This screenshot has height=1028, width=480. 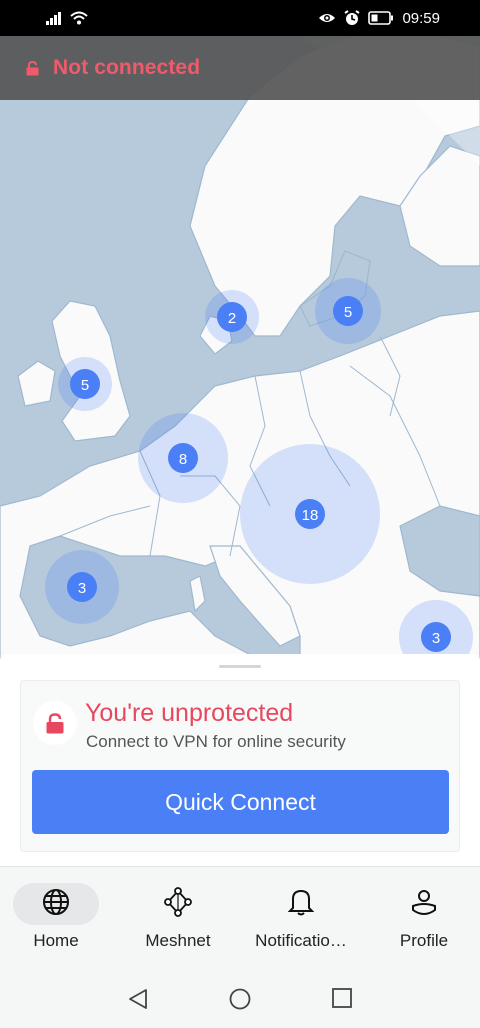 What do you see at coordinates (240, 18) in the screenshot?
I see `status-bar: 09:59` at bounding box center [240, 18].